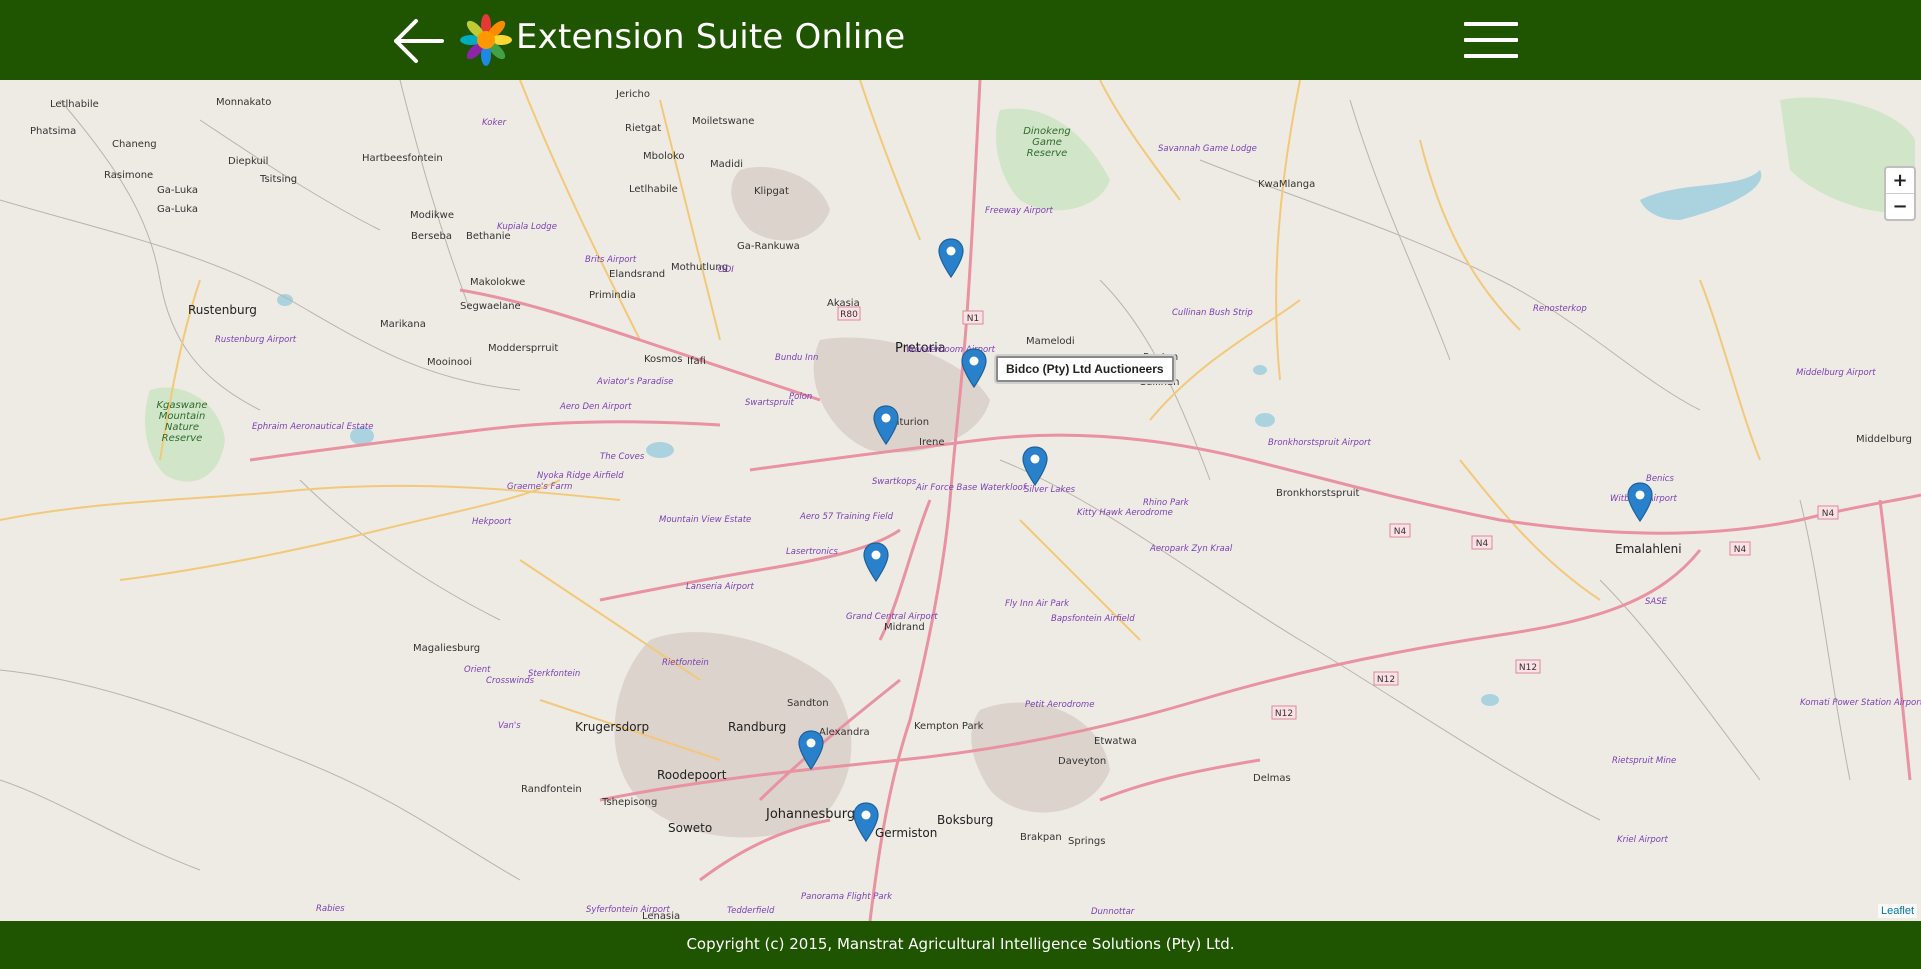  I want to click on place-label: Madidi, so click(727, 164).